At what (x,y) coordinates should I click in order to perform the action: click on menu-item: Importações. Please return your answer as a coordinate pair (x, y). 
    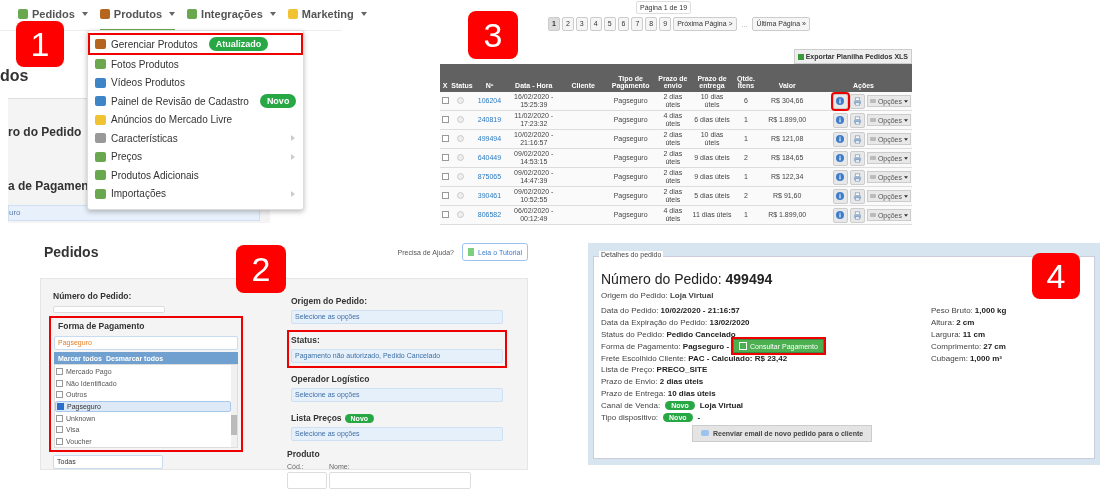
    Looking at the image, I should click on (196, 193).